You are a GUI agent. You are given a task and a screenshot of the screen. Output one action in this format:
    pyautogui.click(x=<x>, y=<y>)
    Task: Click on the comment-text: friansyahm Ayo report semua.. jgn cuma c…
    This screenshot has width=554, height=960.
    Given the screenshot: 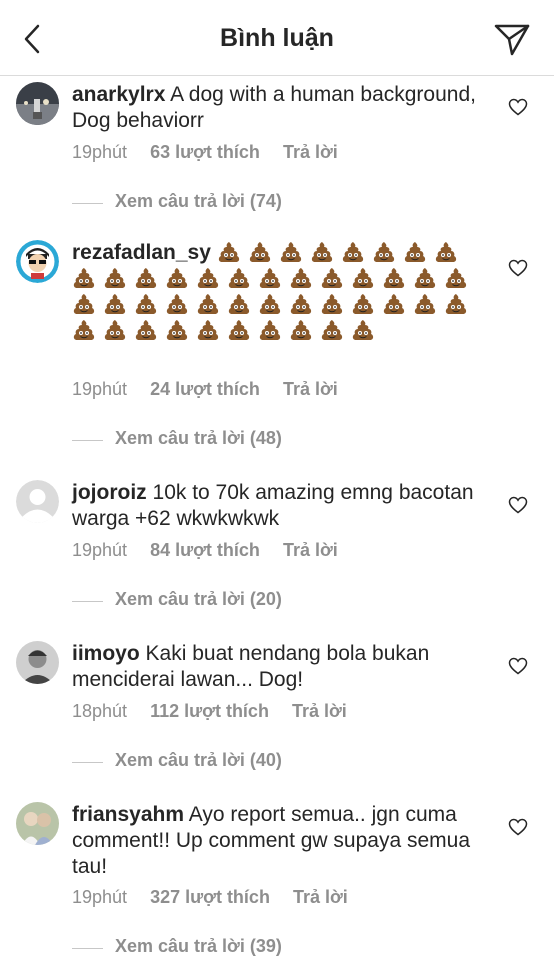 What is the action you would take?
    pyautogui.click(x=282, y=841)
    